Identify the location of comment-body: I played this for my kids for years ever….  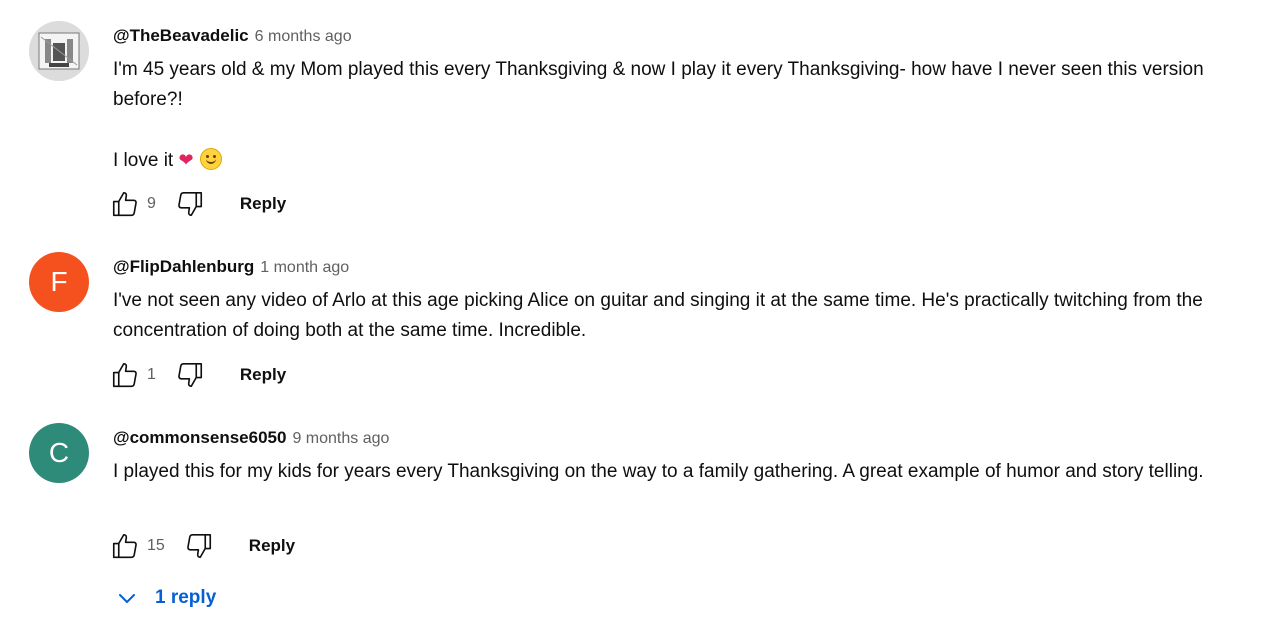
(688, 472).